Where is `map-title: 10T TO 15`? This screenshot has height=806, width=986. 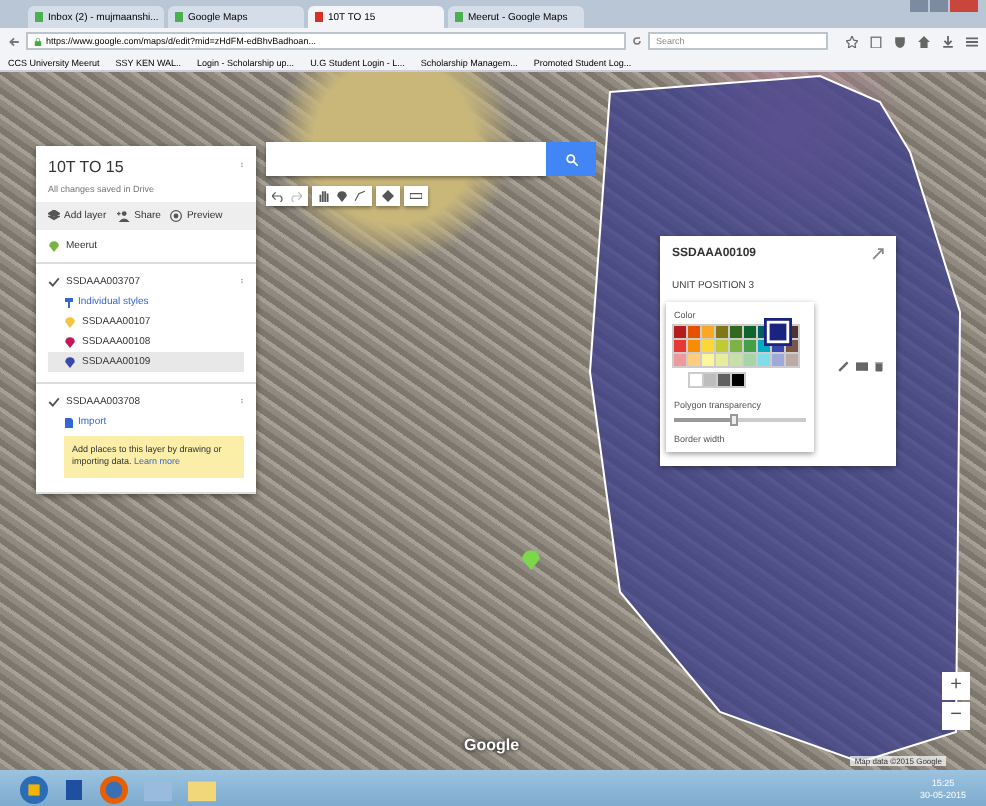 map-title: 10T TO 15 is located at coordinates (101, 167).